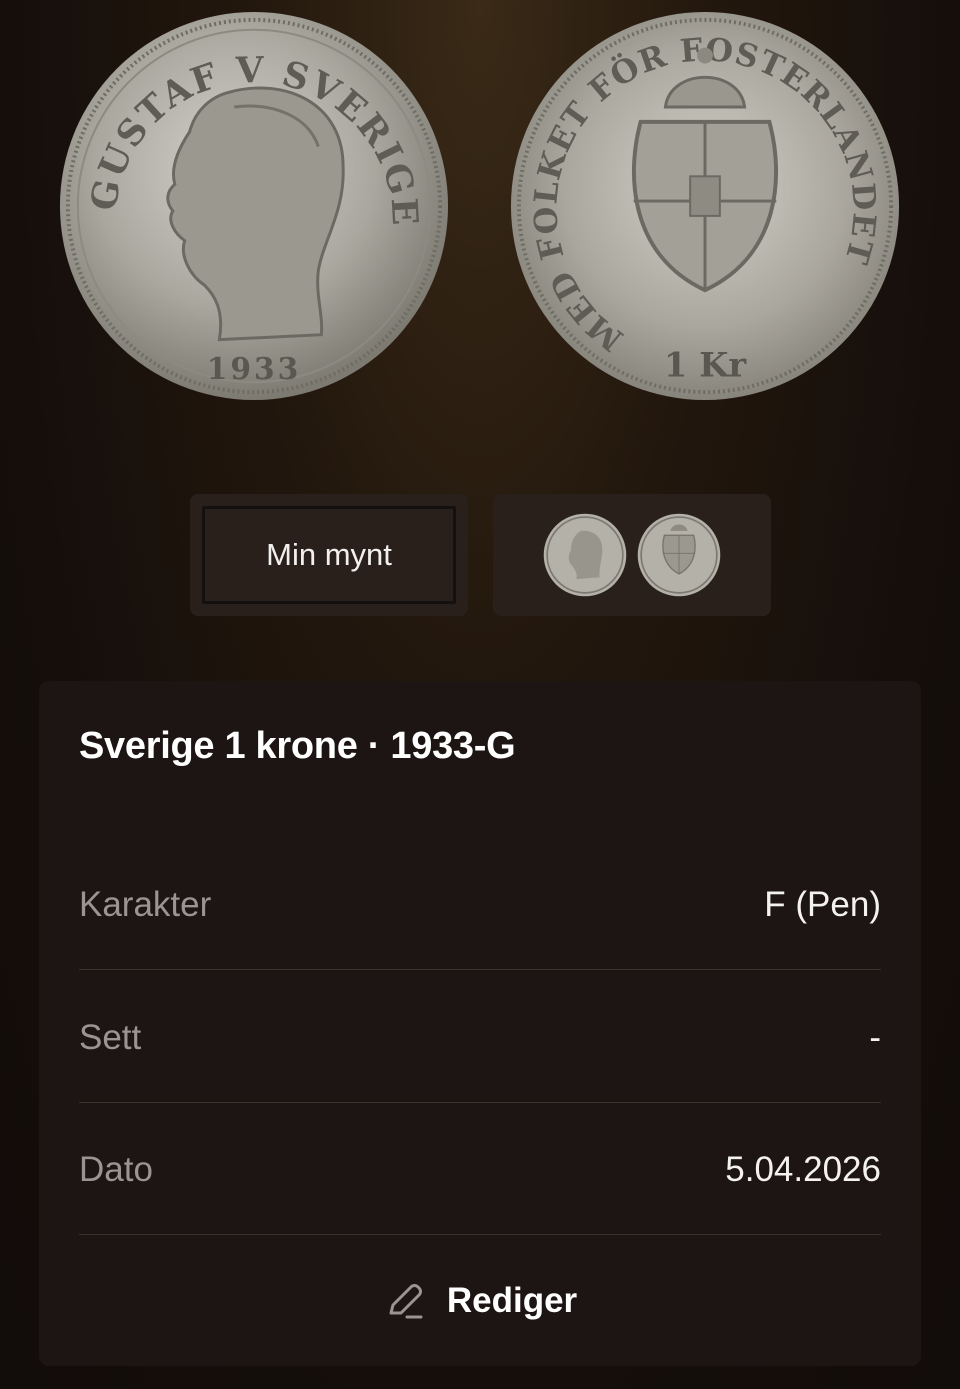  Describe the element at coordinates (585, 555) in the screenshot. I see `obverse-thumbnail` at that location.